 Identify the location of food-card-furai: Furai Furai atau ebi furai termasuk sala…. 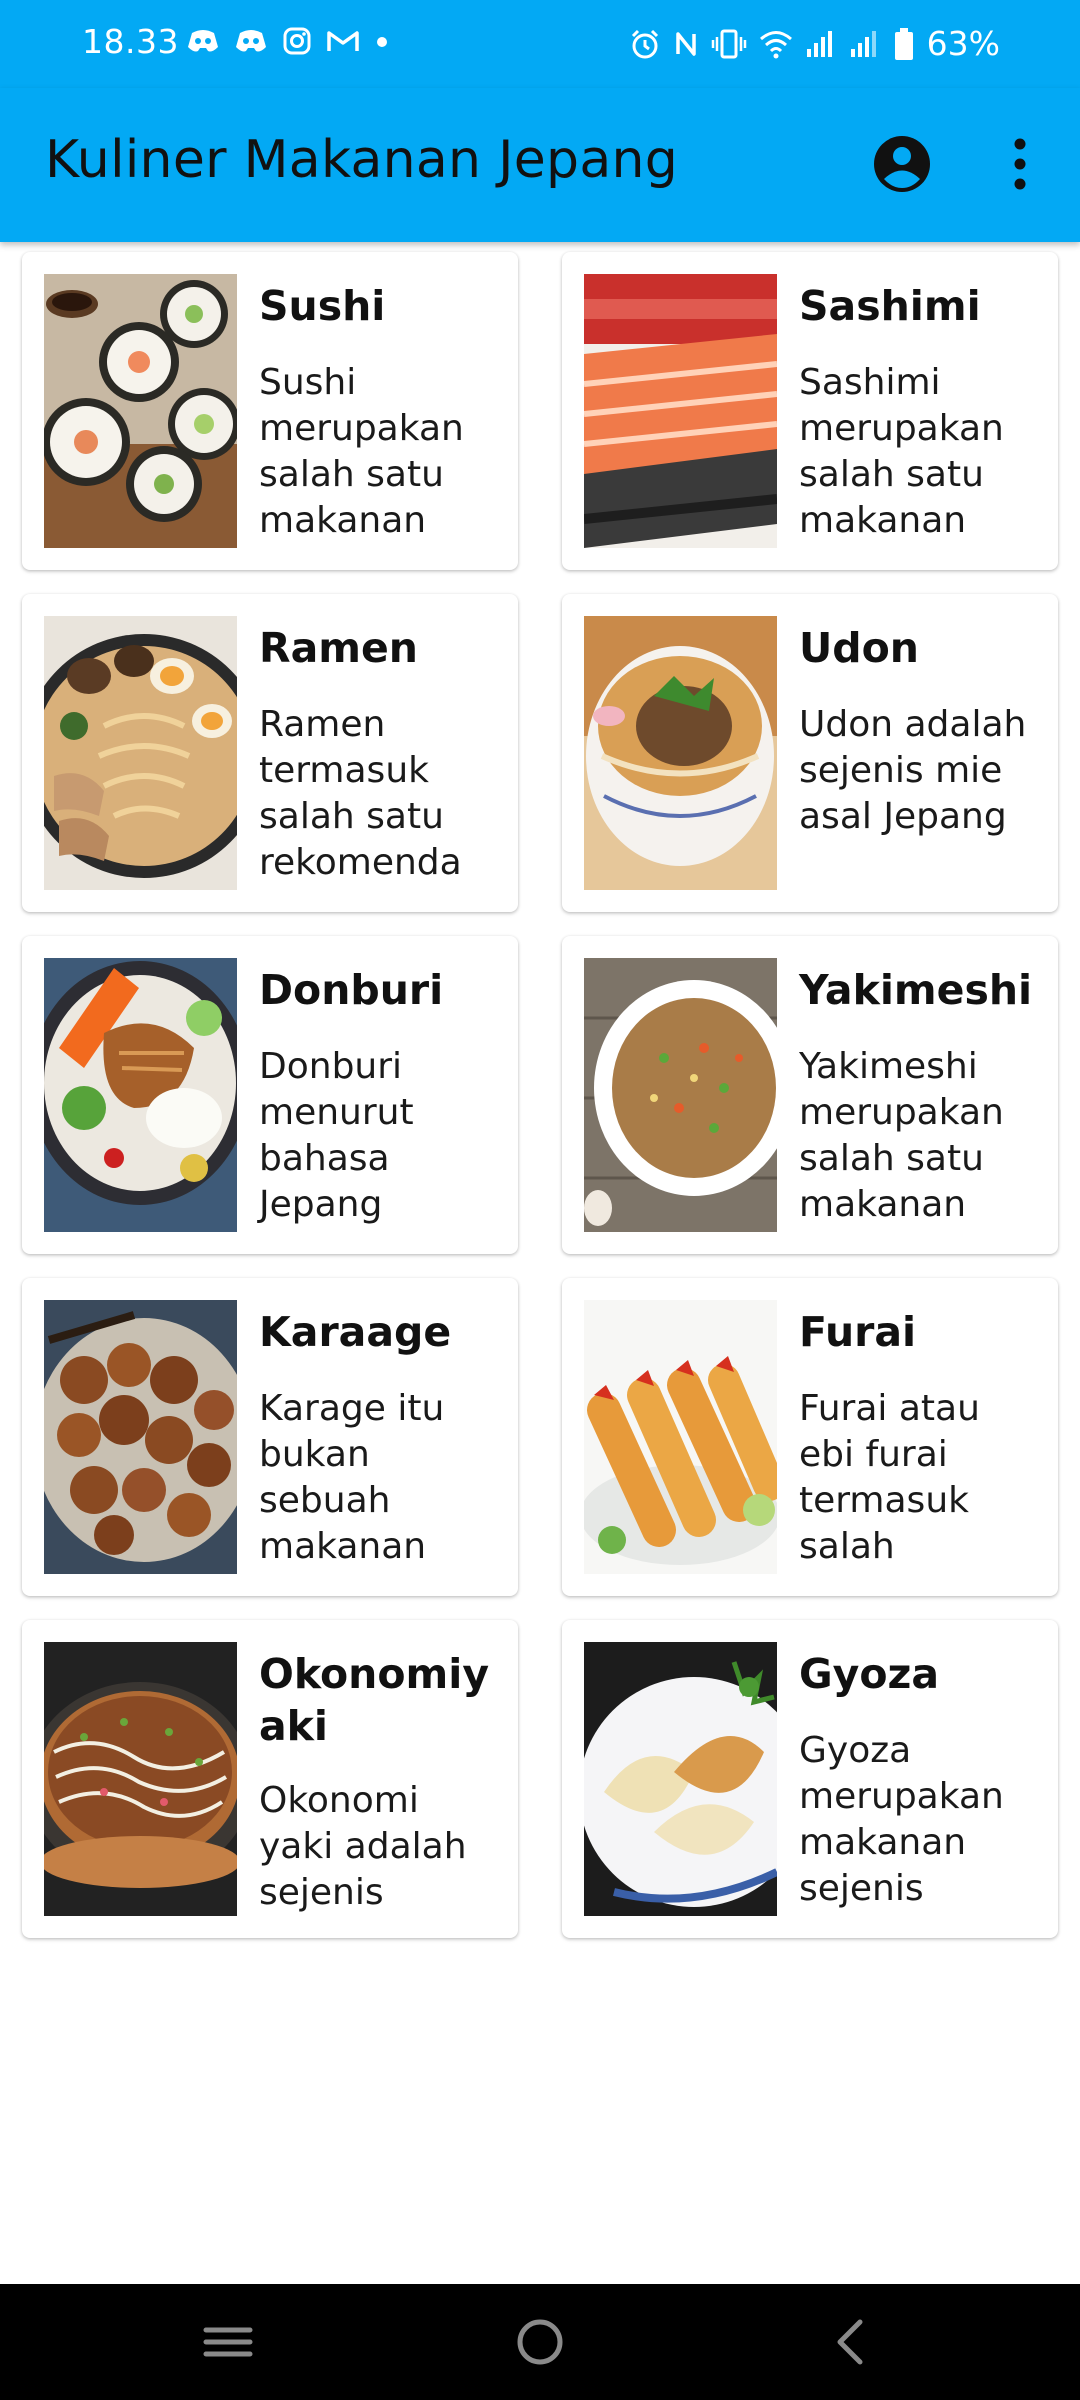
(810, 1437).